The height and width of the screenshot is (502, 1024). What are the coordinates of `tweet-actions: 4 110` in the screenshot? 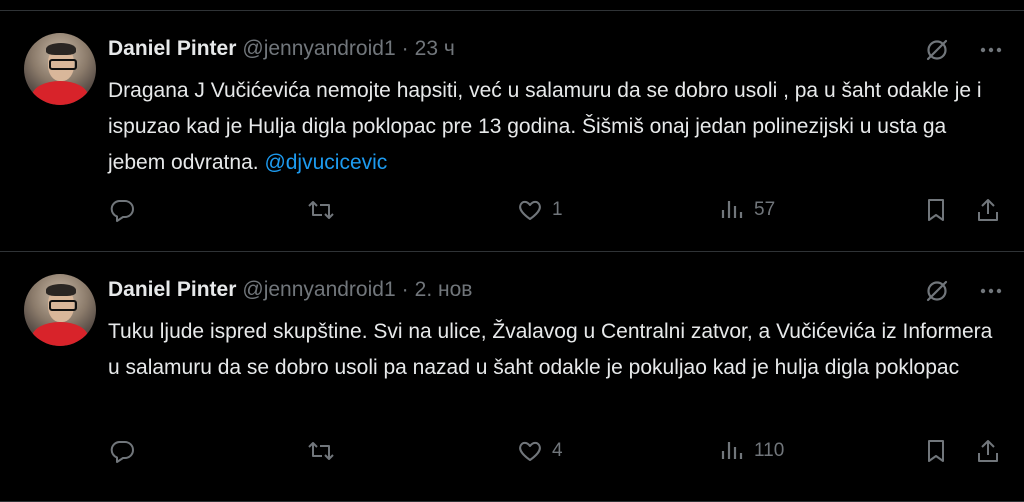 It's located at (556, 452).